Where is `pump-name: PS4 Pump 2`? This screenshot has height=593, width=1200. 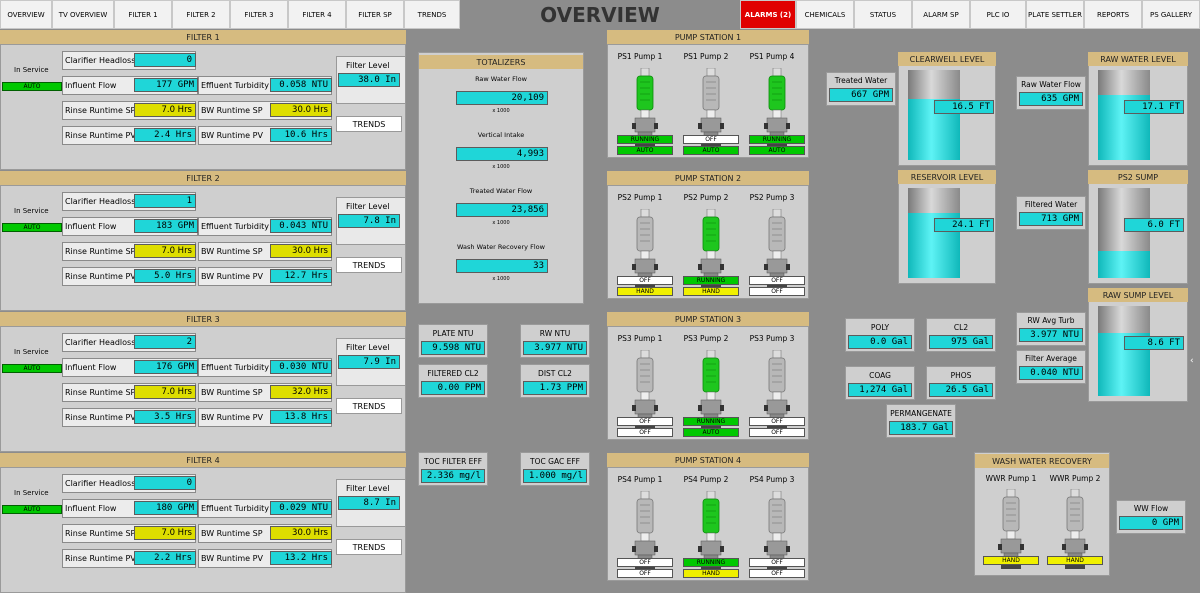
pump-name: PS4 Pump 2 is located at coordinates (706, 479).